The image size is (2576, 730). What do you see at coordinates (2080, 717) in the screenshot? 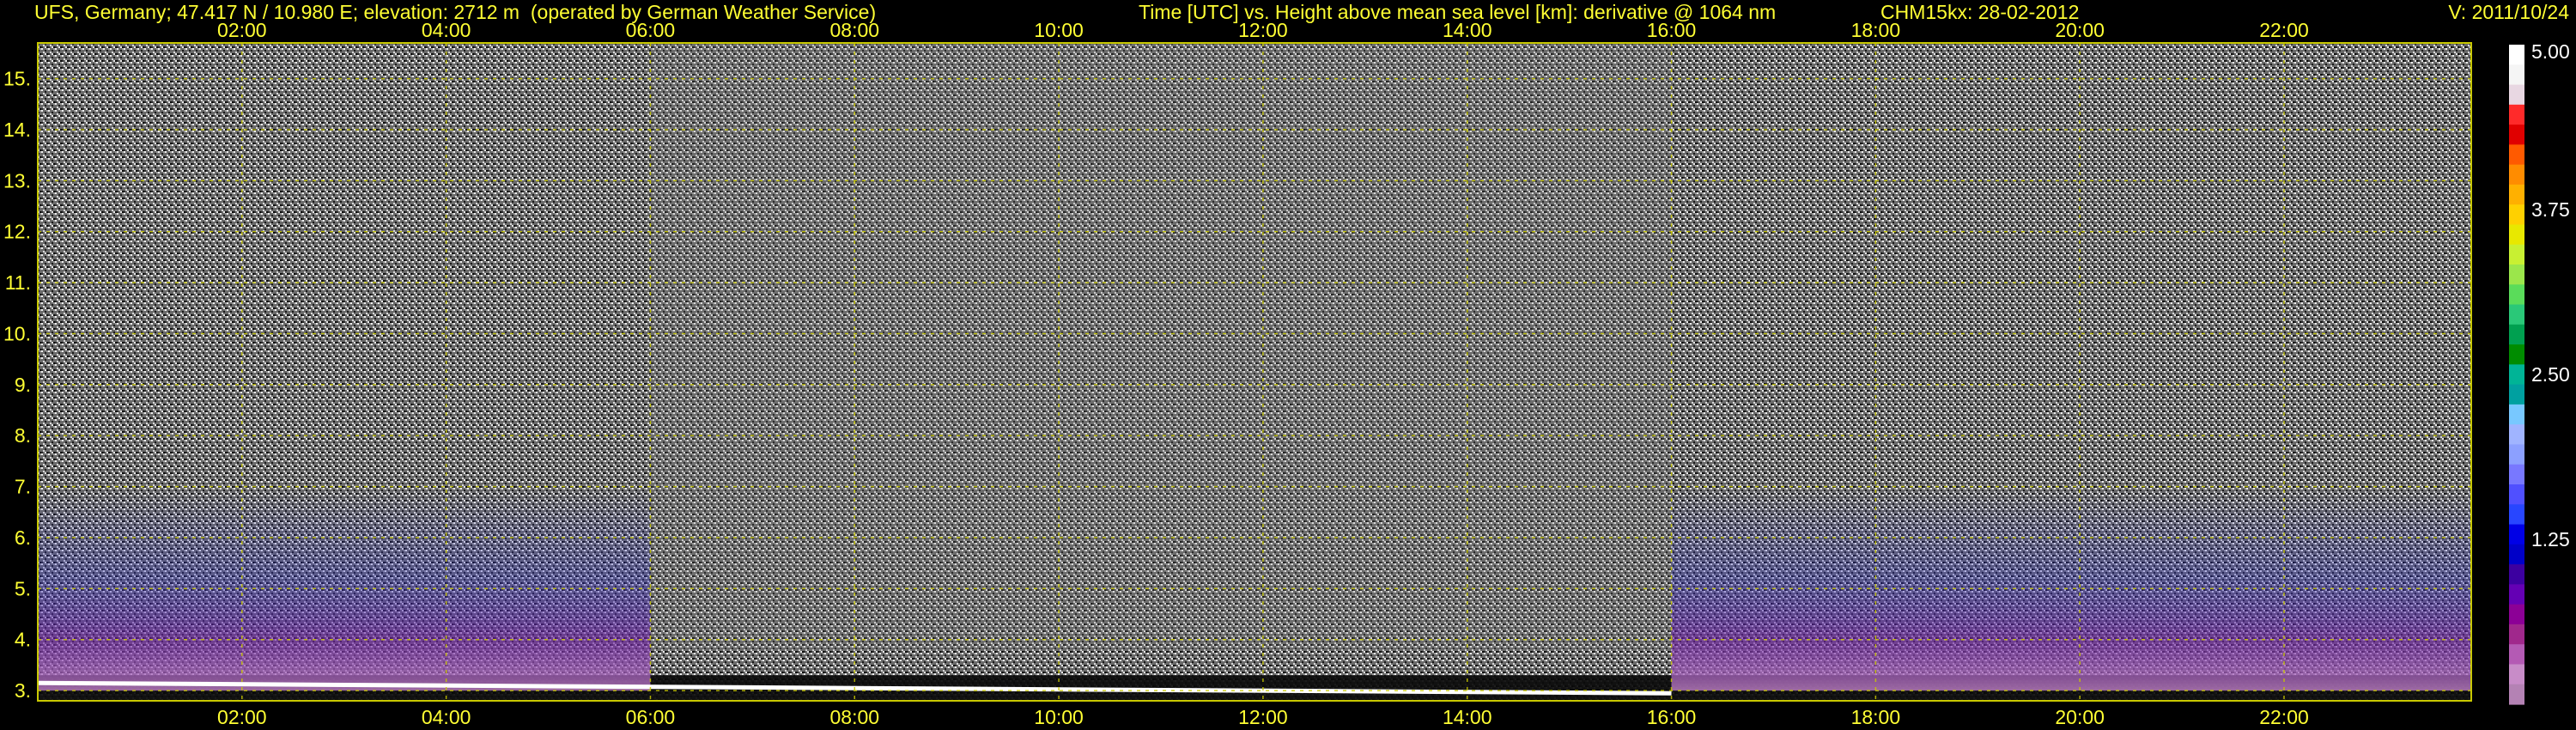
I see `x-tick-bottom-20:00: 20:00` at bounding box center [2080, 717].